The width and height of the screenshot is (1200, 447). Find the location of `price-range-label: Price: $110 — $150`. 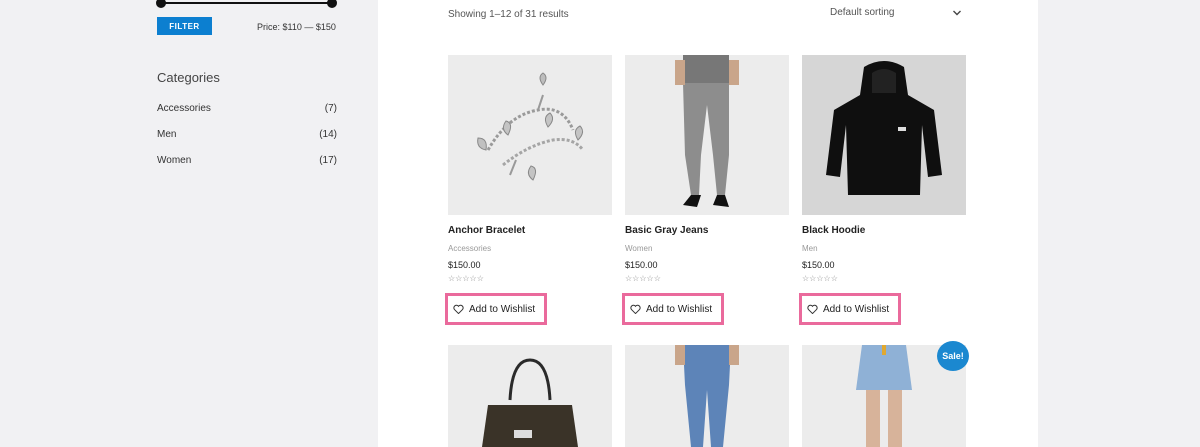

price-range-label: Price: $110 — $150 is located at coordinates (296, 27).